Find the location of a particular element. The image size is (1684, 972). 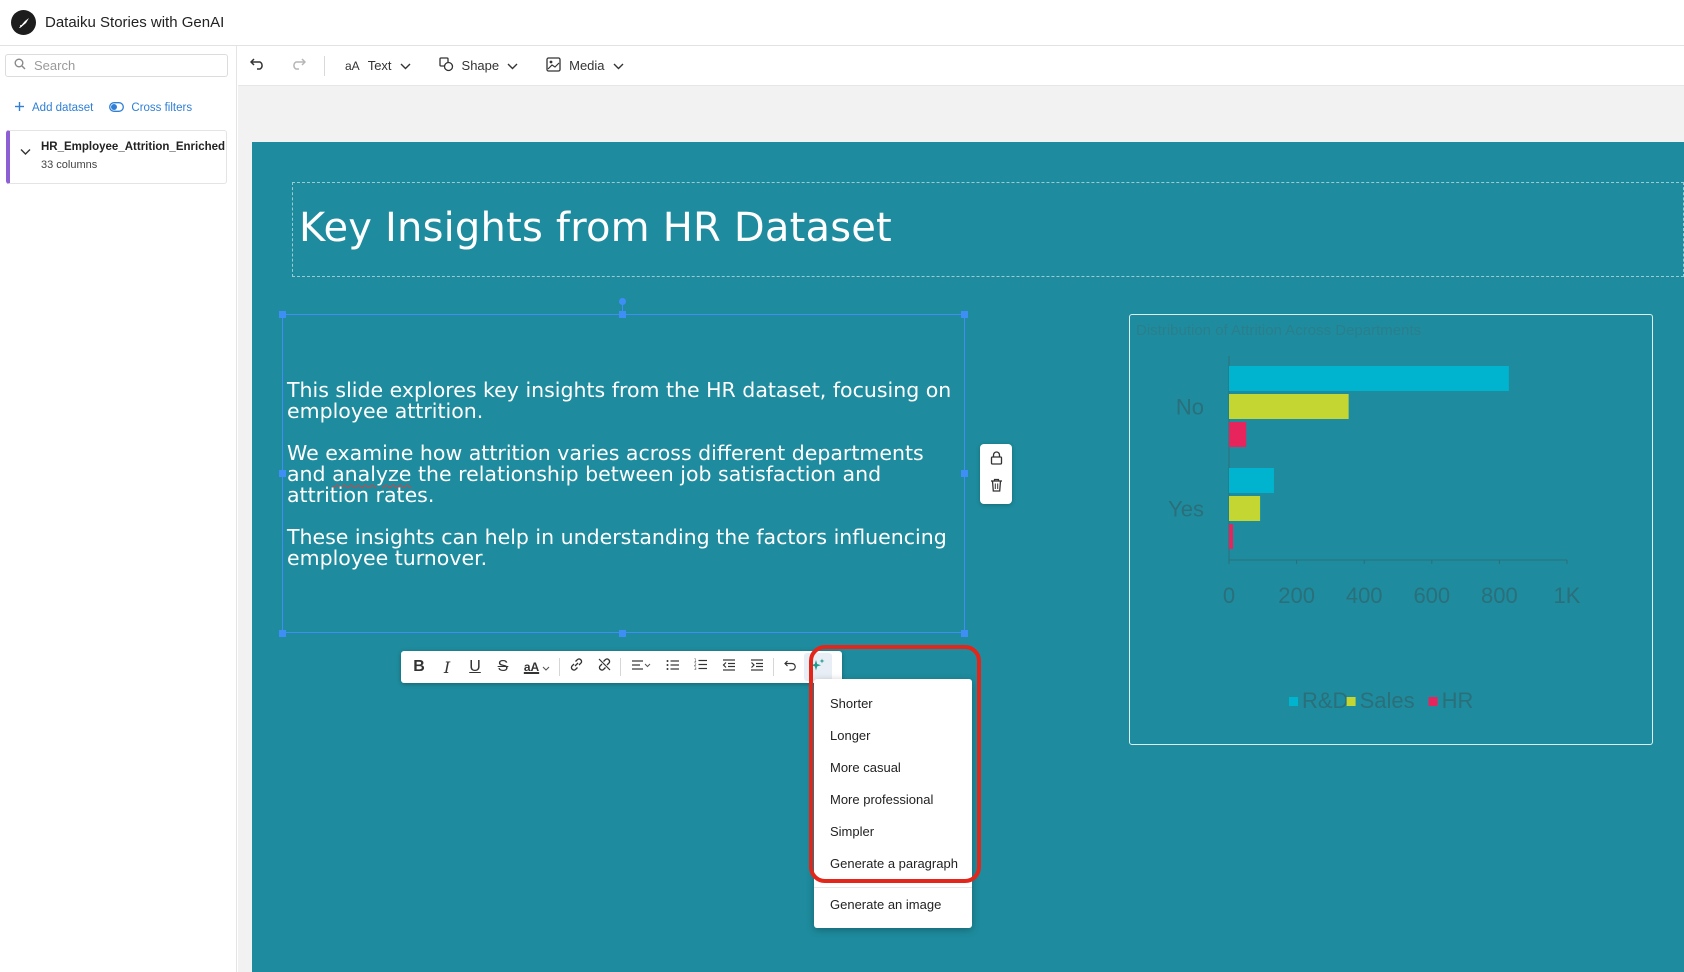

dataset-column-count: 33 columns is located at coordinates (69, 165).